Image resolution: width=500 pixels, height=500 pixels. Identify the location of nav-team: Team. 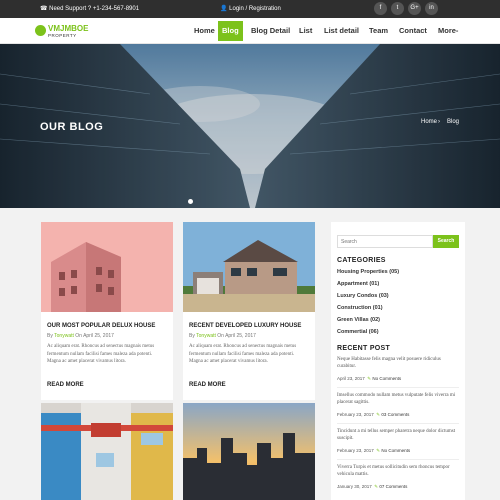
(378, 31).